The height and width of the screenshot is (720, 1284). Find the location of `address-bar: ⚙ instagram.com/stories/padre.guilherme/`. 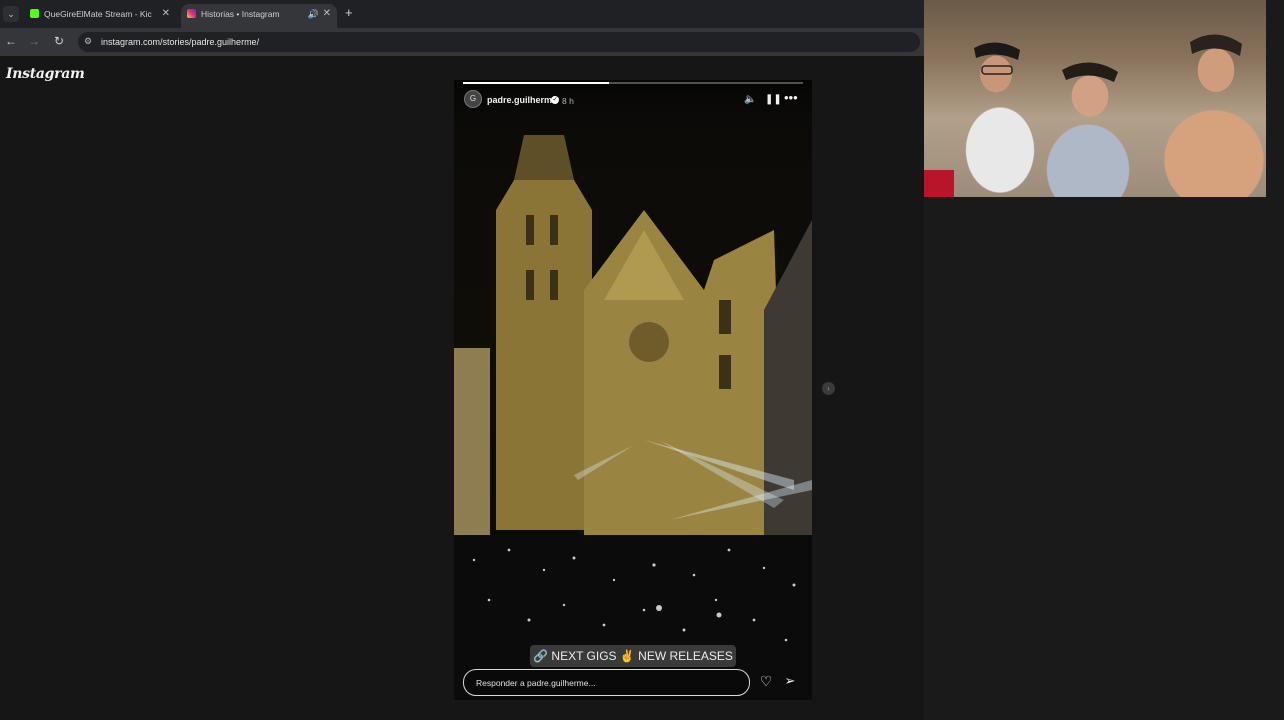

address-bar: ⚙ instagram.com/stories/padre.guilherme/ is located at coordinates (499, 42).